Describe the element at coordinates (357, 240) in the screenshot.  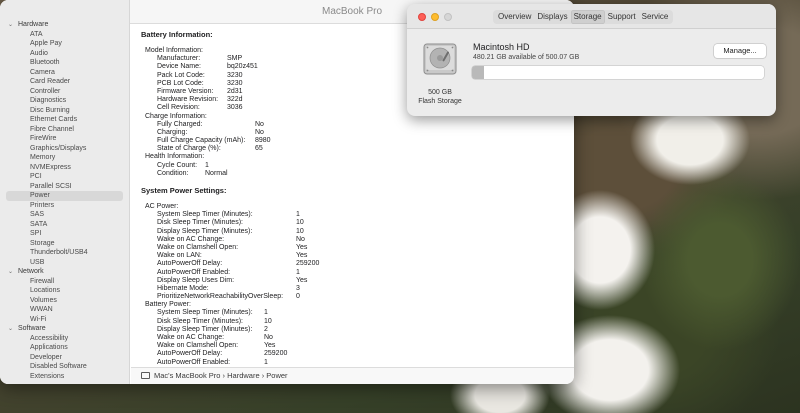
I see `info-row: Wake on AC Change: No` at that location.